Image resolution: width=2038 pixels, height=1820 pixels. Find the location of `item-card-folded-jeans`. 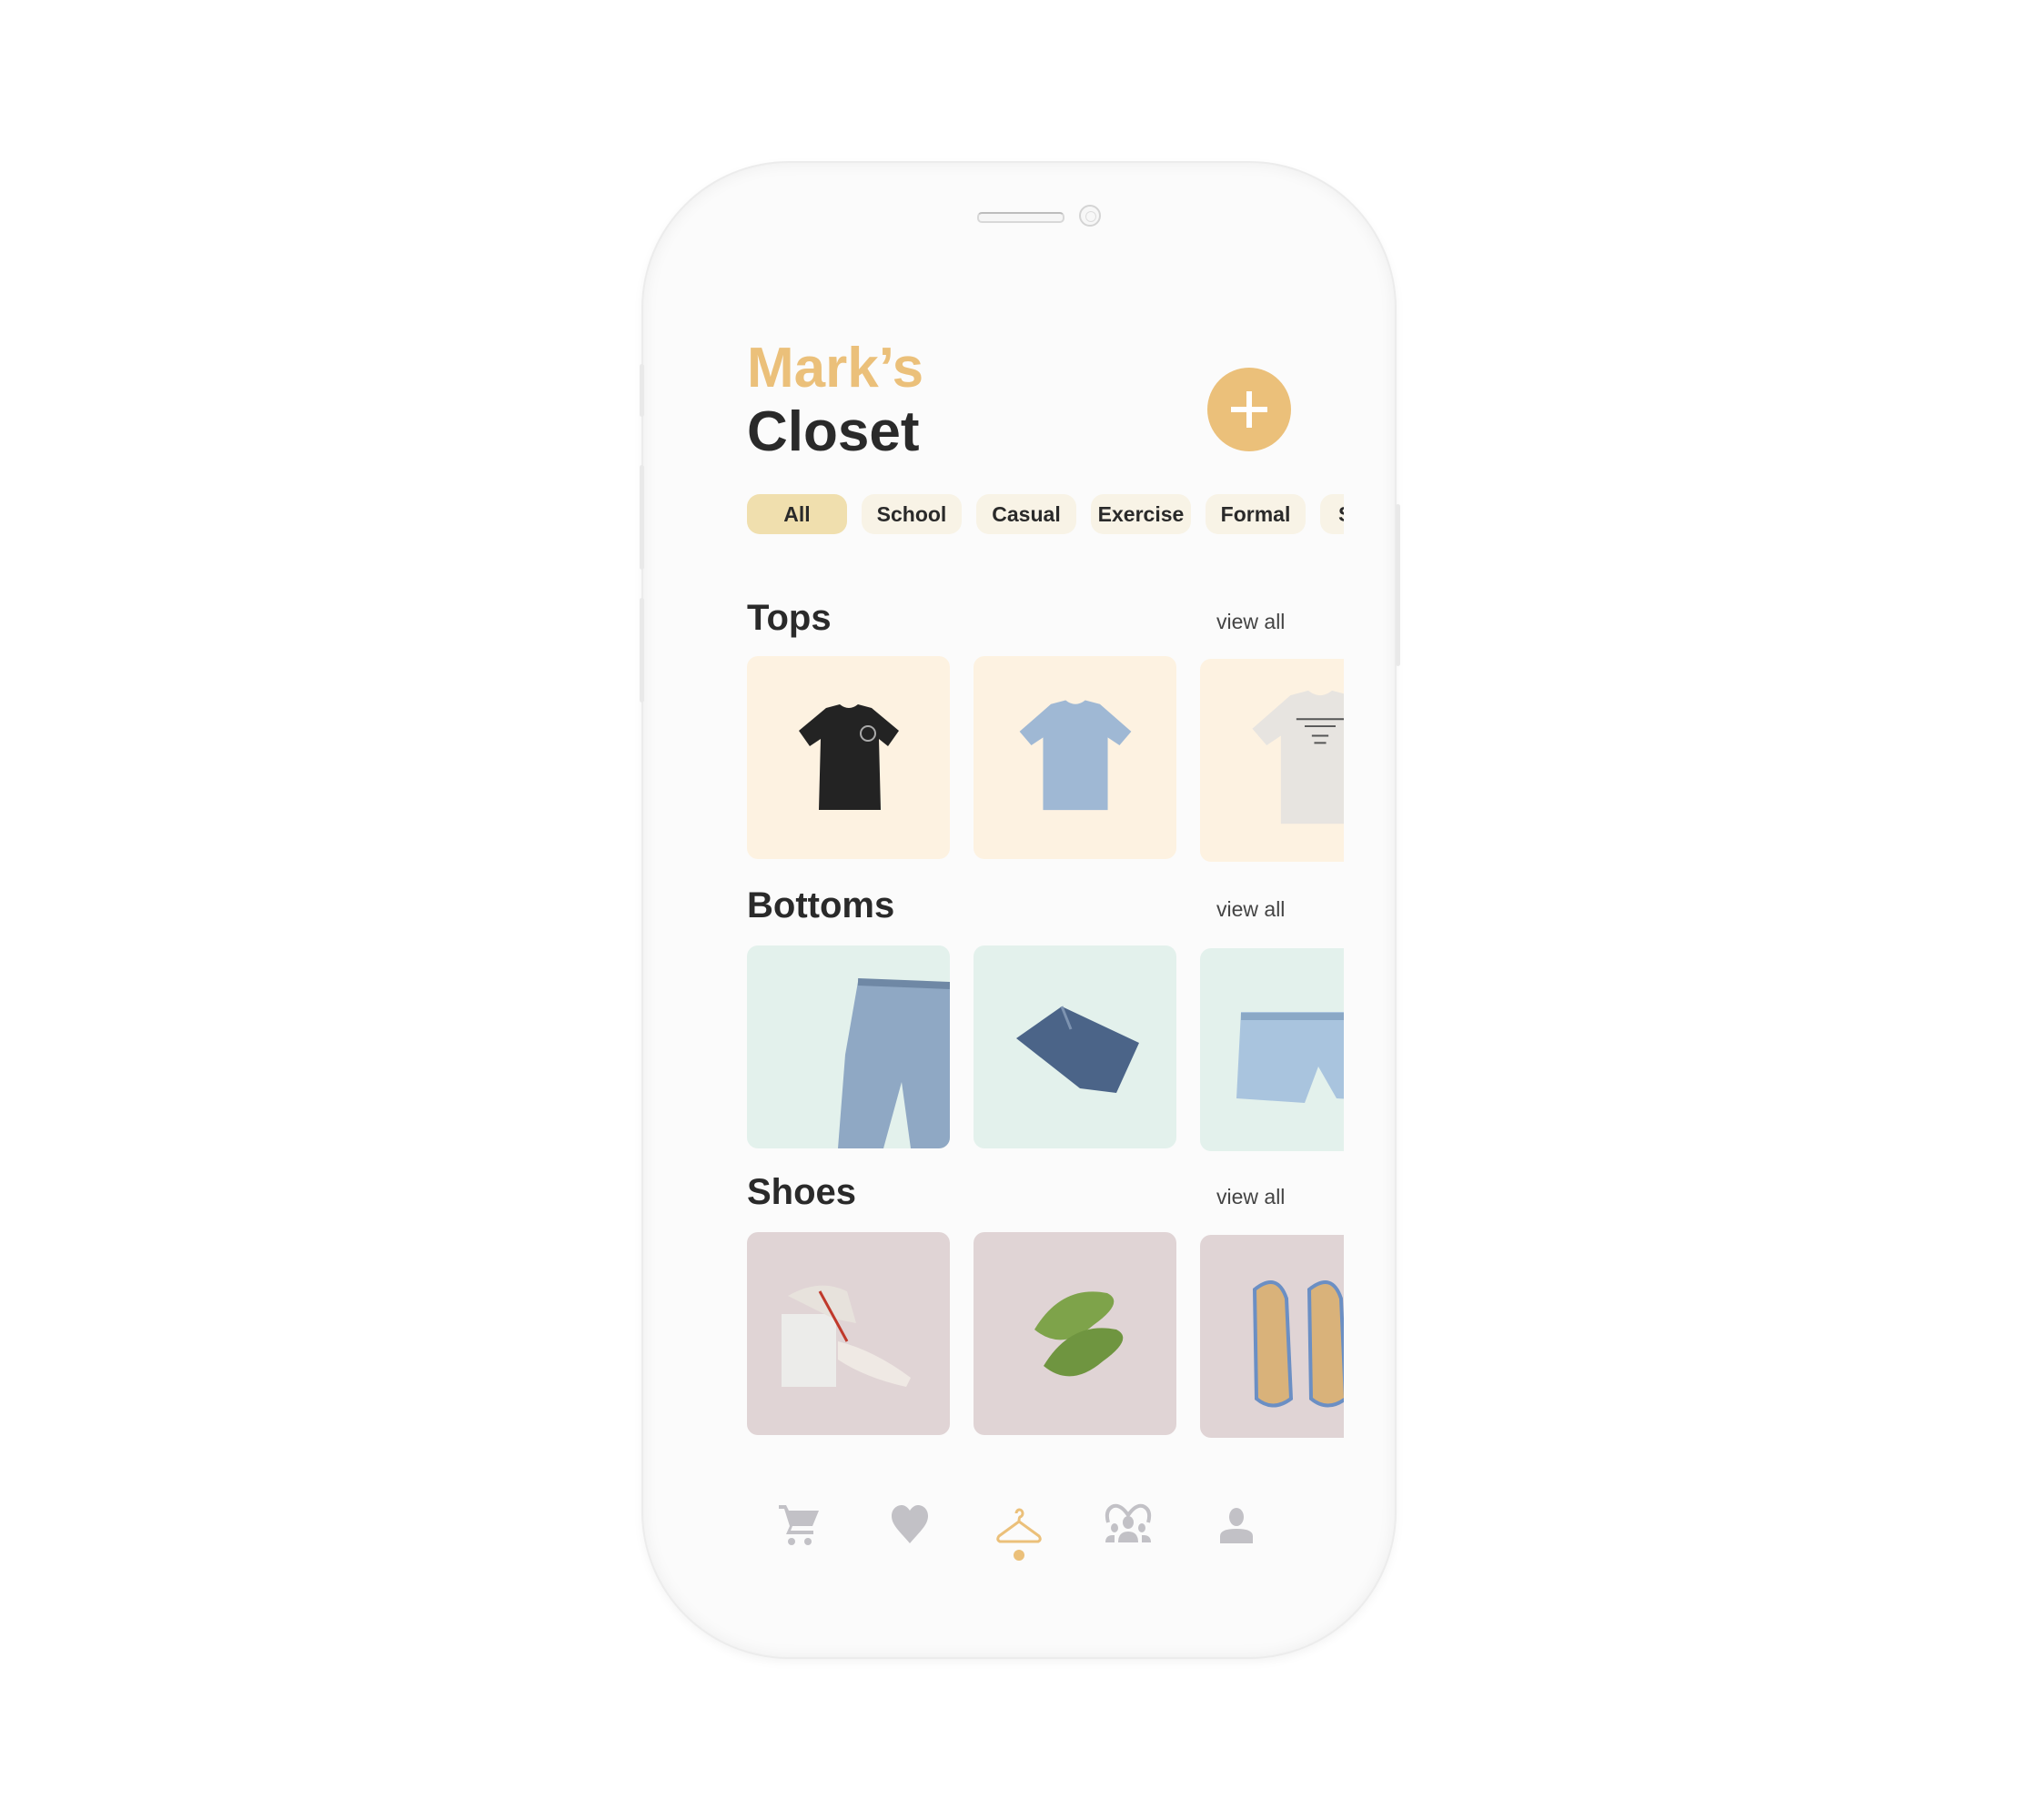

item-card-folded-jeans is located at coordinates (1075, 1046).